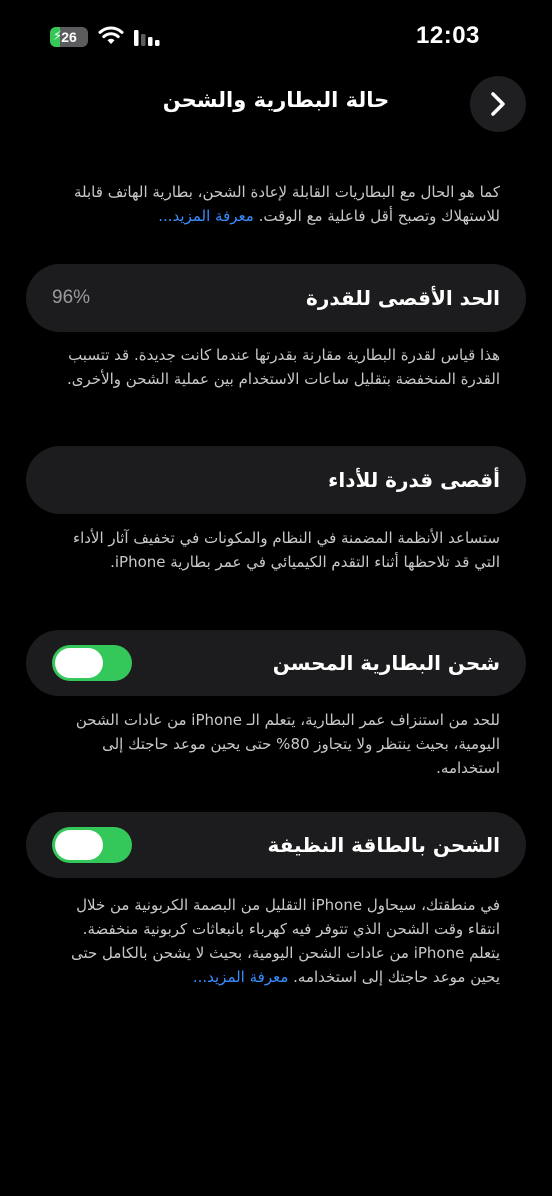 The width and height of the screenshot is (552, 1196). Describe the element at coordinates (111, 35) in the screenshot. I see `wifi-icon` at that location.